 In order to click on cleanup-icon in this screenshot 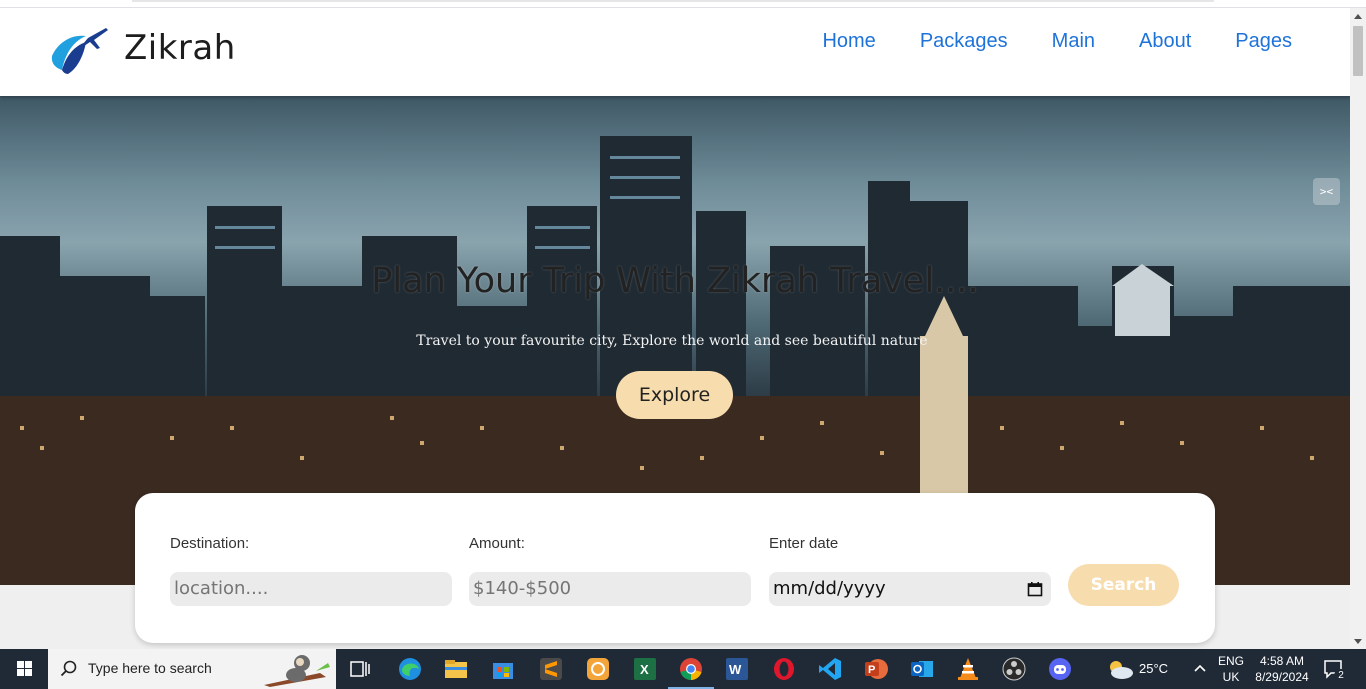, I will do `click(598, 669)`.